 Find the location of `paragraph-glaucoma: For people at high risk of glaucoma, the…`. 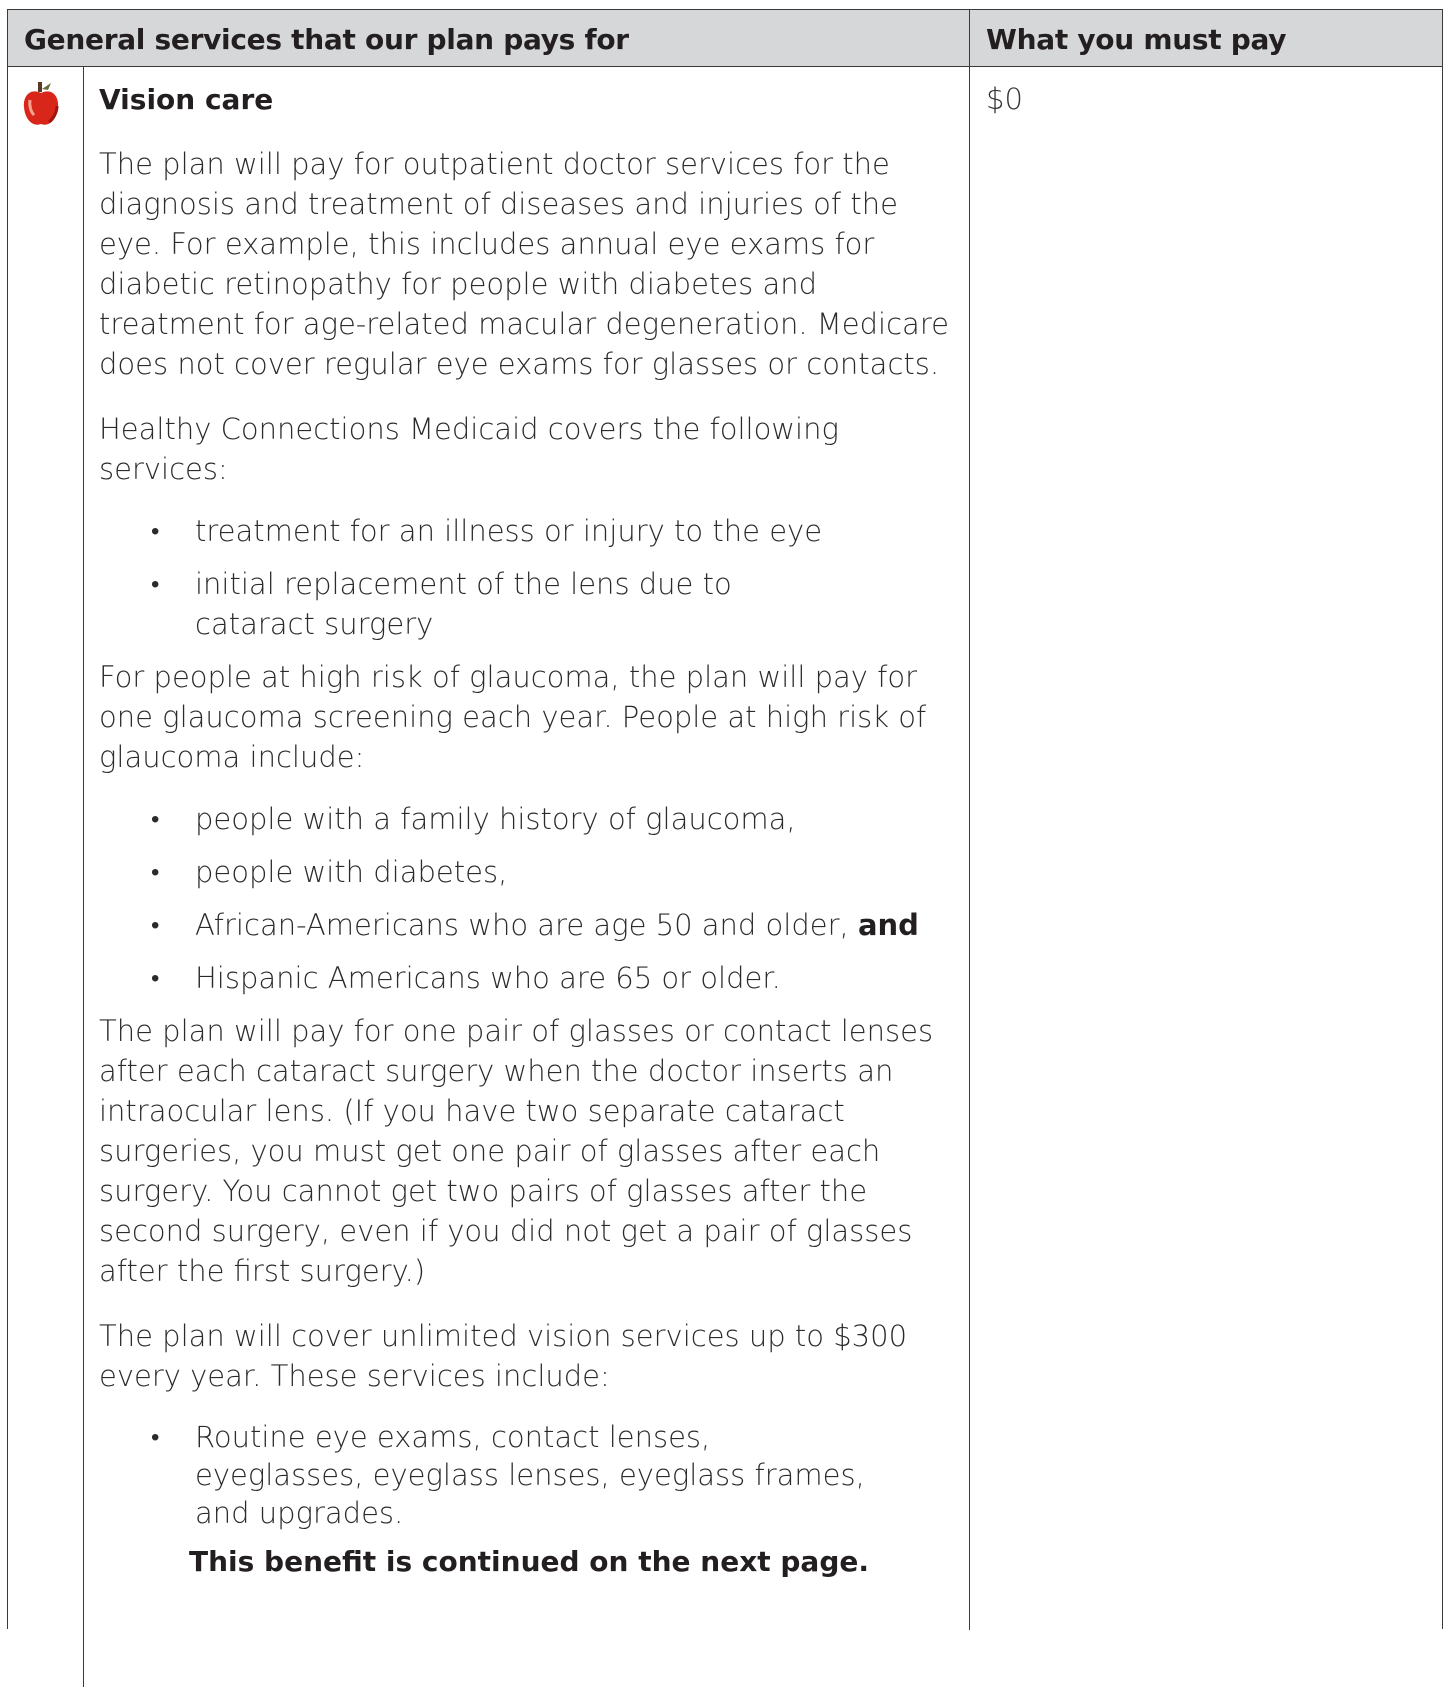

paragraph-glaucoma: For people at high risk of glaucoma, the… is located at coordinates (513, 717).